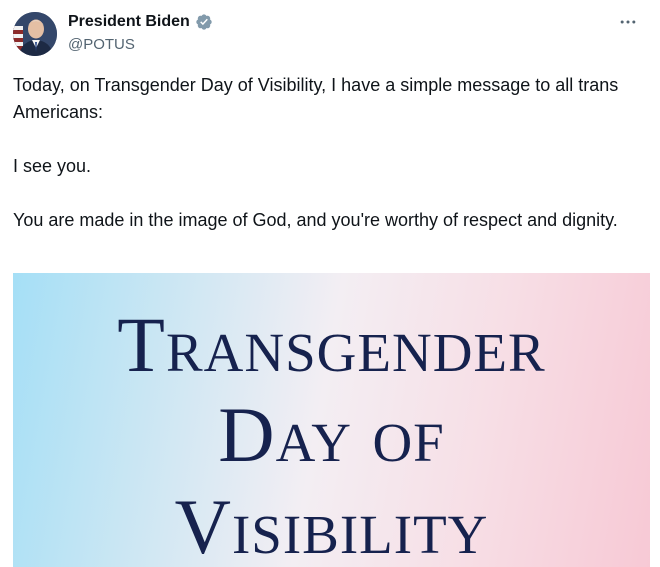  Describe the element at coordinates (331, 434) in the screenshot. I see `media-title-line: Day of` at that location.